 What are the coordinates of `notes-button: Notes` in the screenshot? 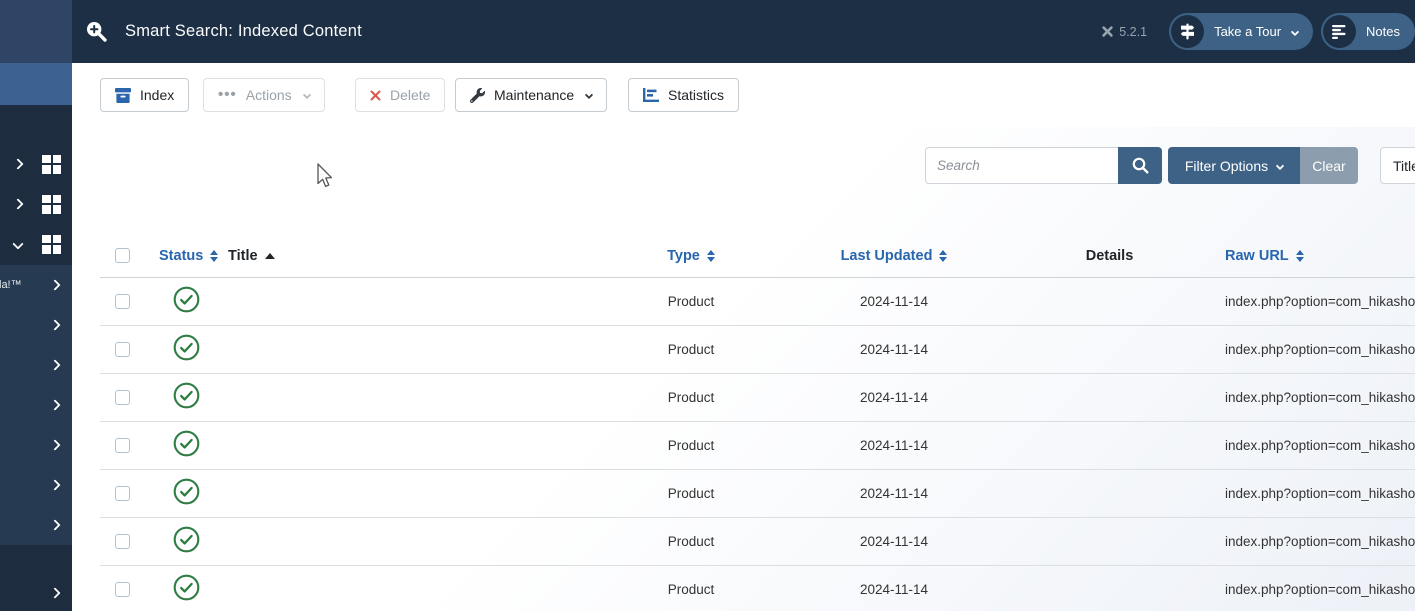 It's located at (1368, 31).